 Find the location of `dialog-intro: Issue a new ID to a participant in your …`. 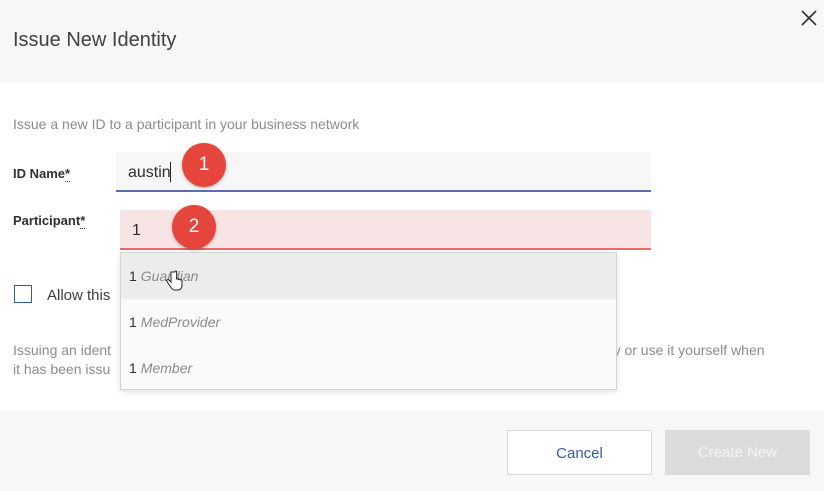

dialog-intro: Issue a new ID to a participant in your … is located at coordinates (186, 124).